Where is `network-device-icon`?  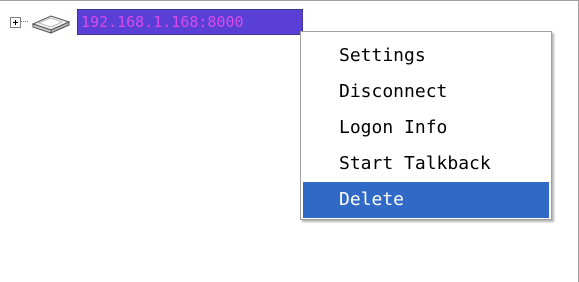 network-device-icon is located at coordinates (51, 24).